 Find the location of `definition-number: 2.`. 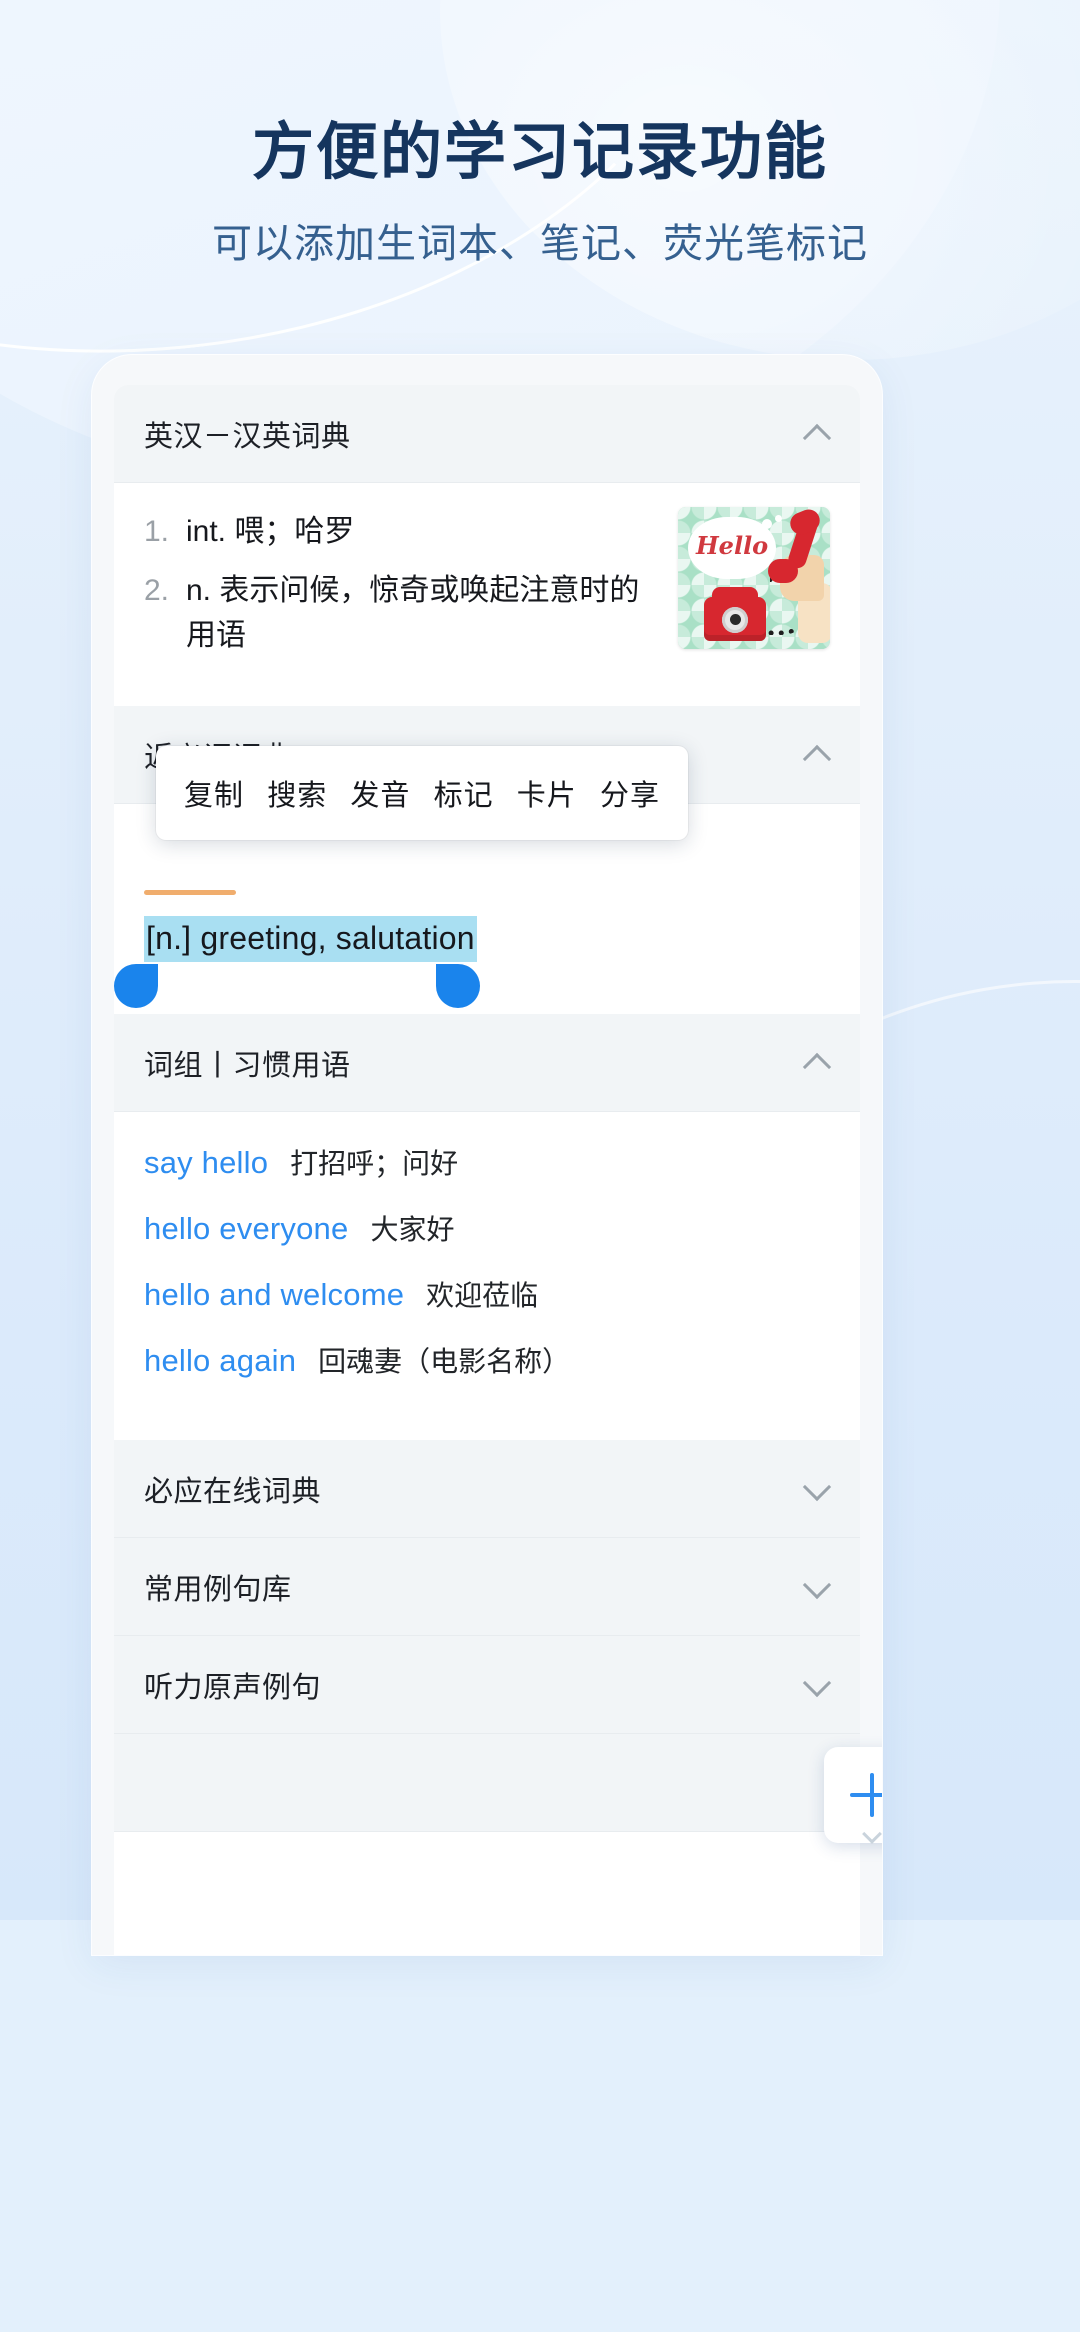

definition-number: 2. is located at coordinates (157, 590).